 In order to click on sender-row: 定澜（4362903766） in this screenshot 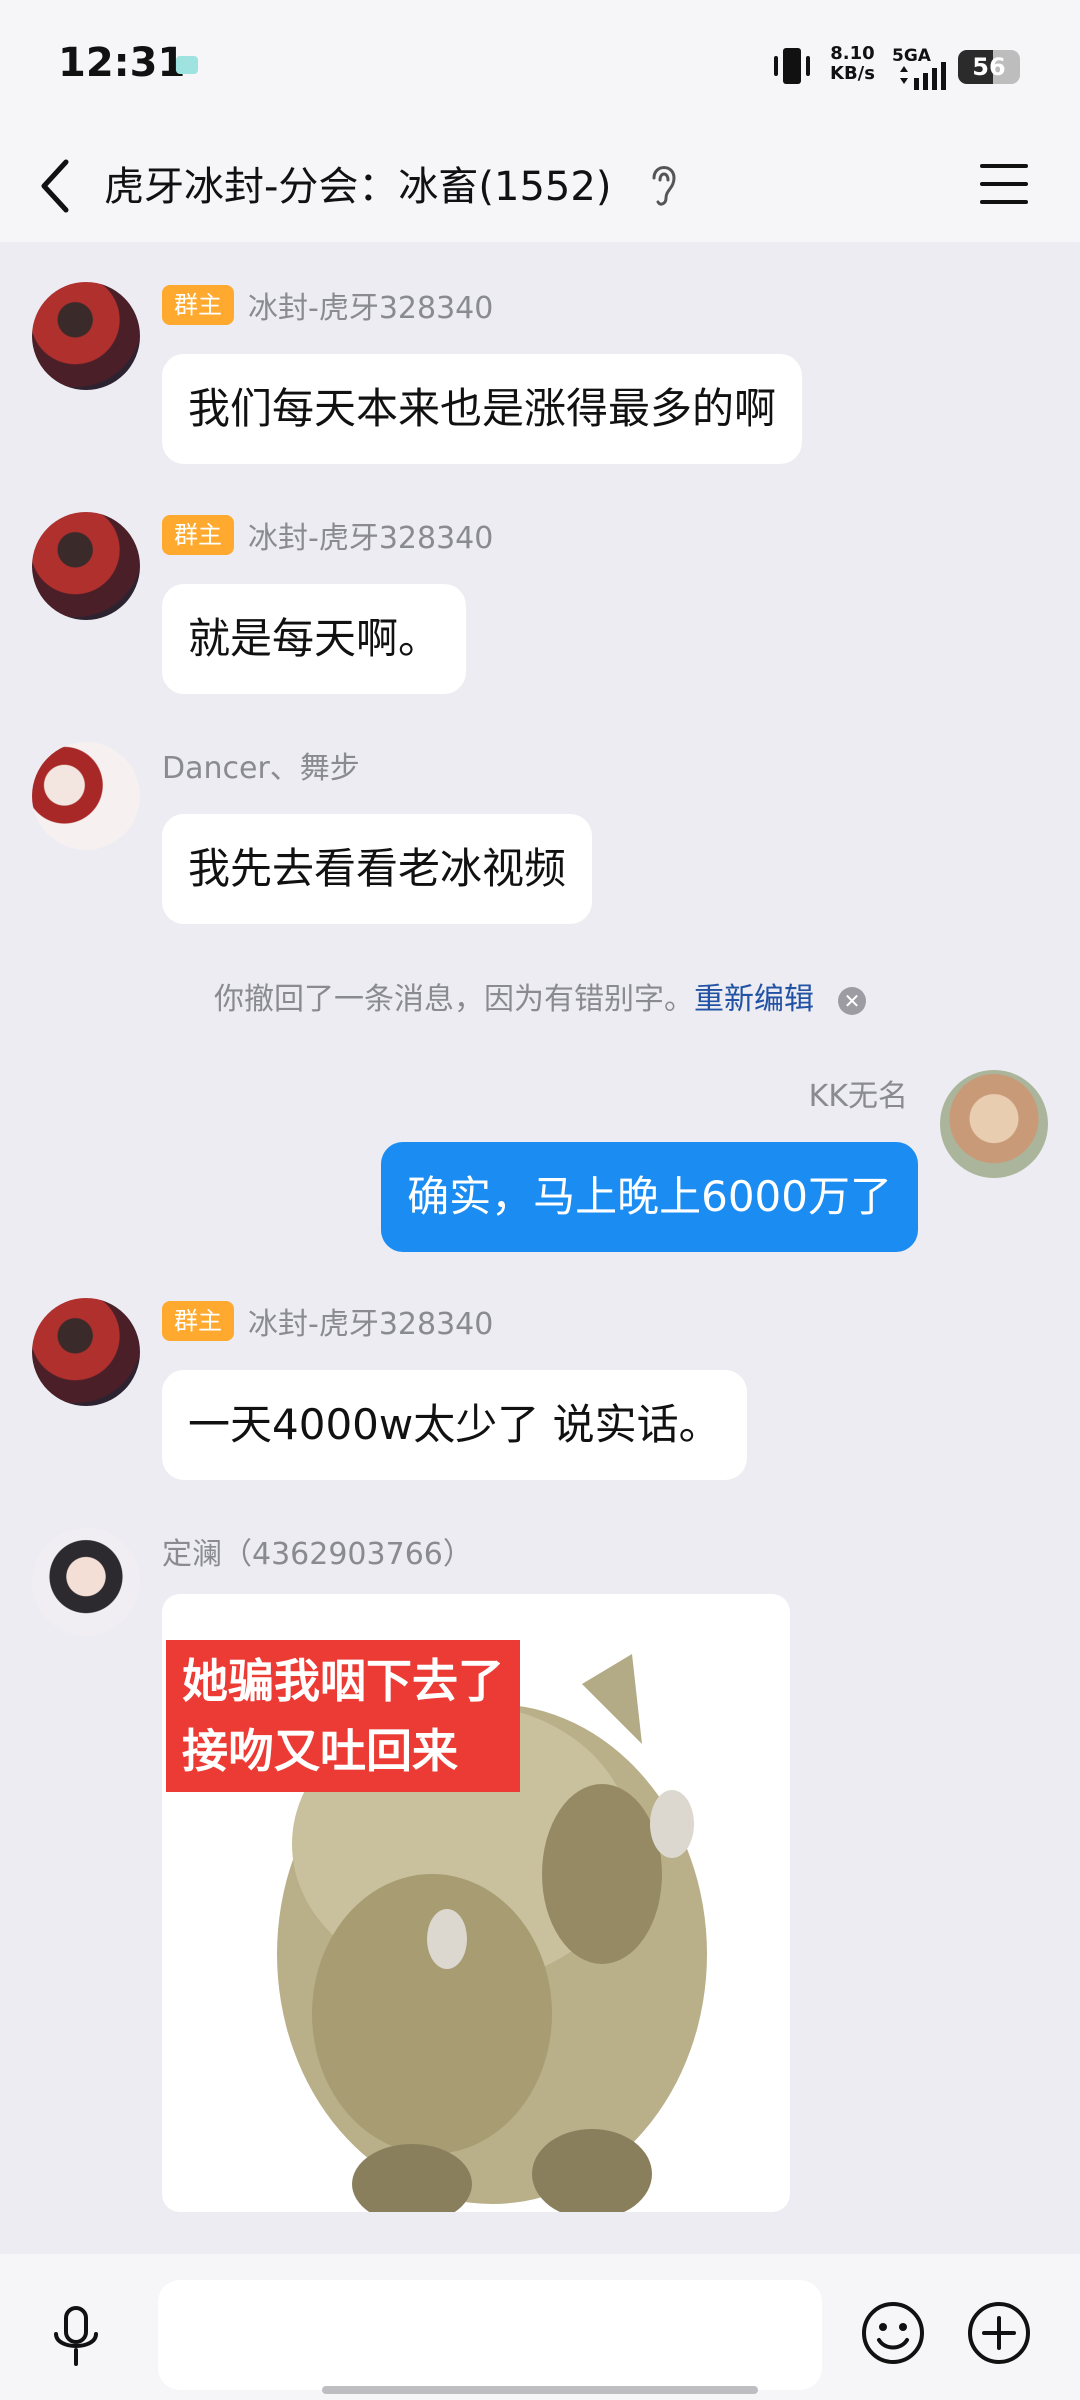, I will do `click(317, 1551)`.